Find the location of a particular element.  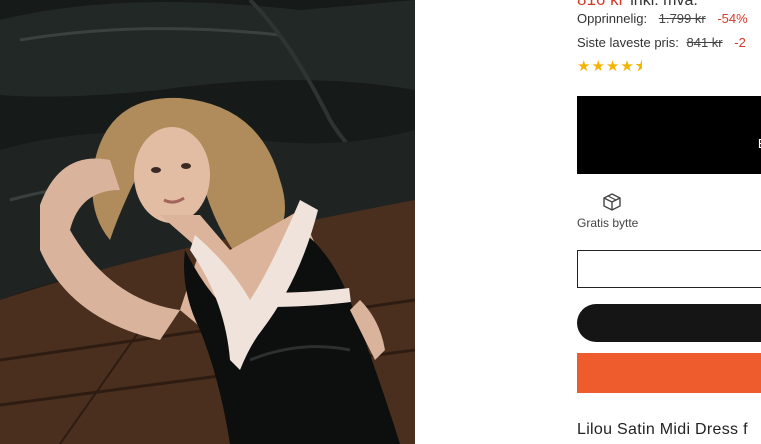

size-select is located at coordinates (669, 269).